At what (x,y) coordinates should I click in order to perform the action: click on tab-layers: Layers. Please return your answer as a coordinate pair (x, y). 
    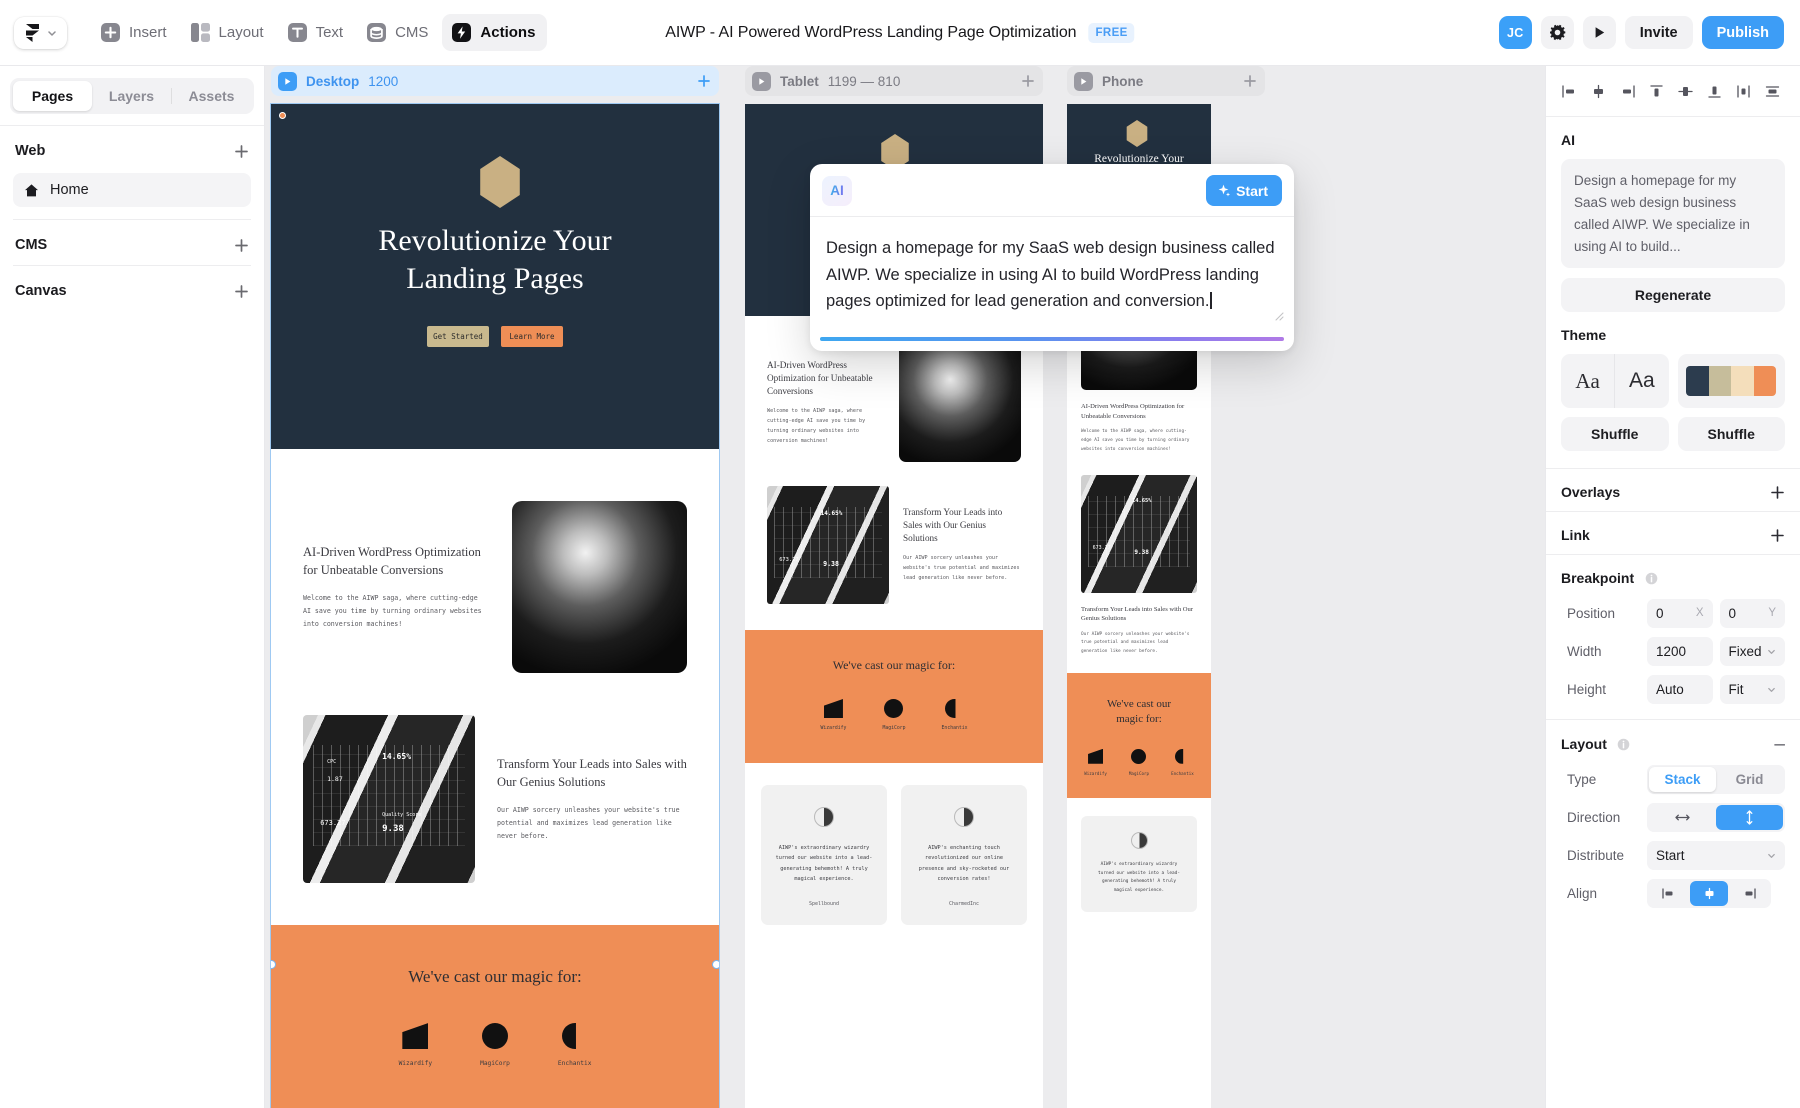
    Looking at the image, I should click on (131, 96).